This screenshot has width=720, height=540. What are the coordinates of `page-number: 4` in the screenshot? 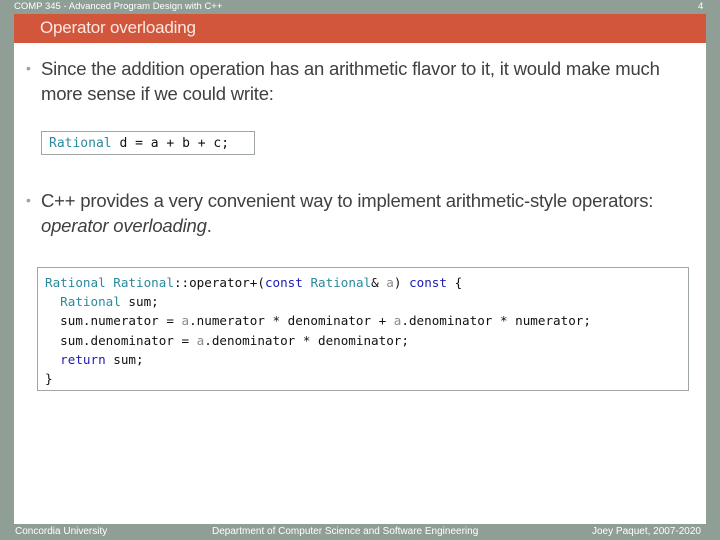 It's located at (701, 6).